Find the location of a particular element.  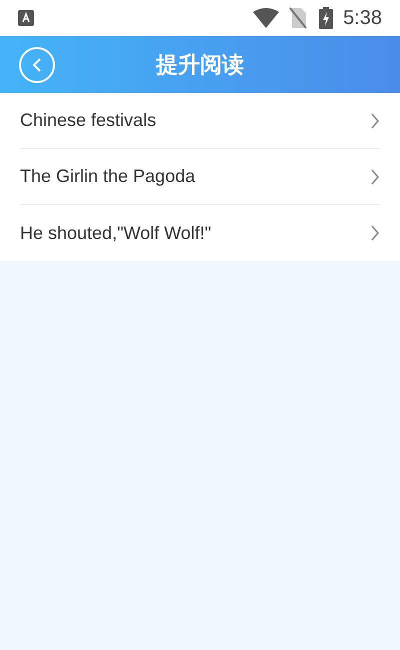

keyboard-notification-icon is located at coordinates (26, 18).